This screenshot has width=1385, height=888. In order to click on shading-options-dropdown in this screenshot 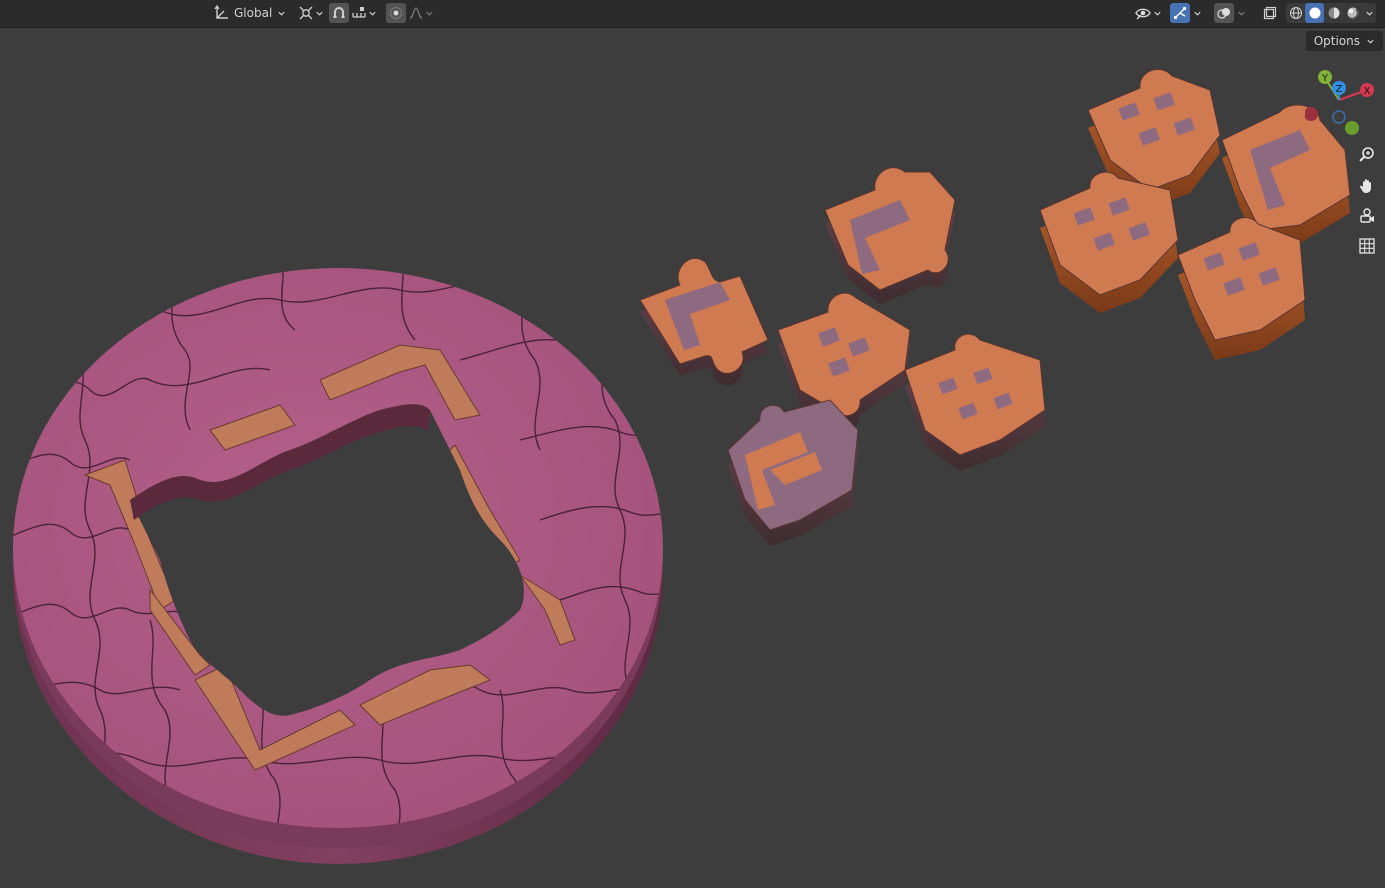, I will do `click(1369, 13)`.